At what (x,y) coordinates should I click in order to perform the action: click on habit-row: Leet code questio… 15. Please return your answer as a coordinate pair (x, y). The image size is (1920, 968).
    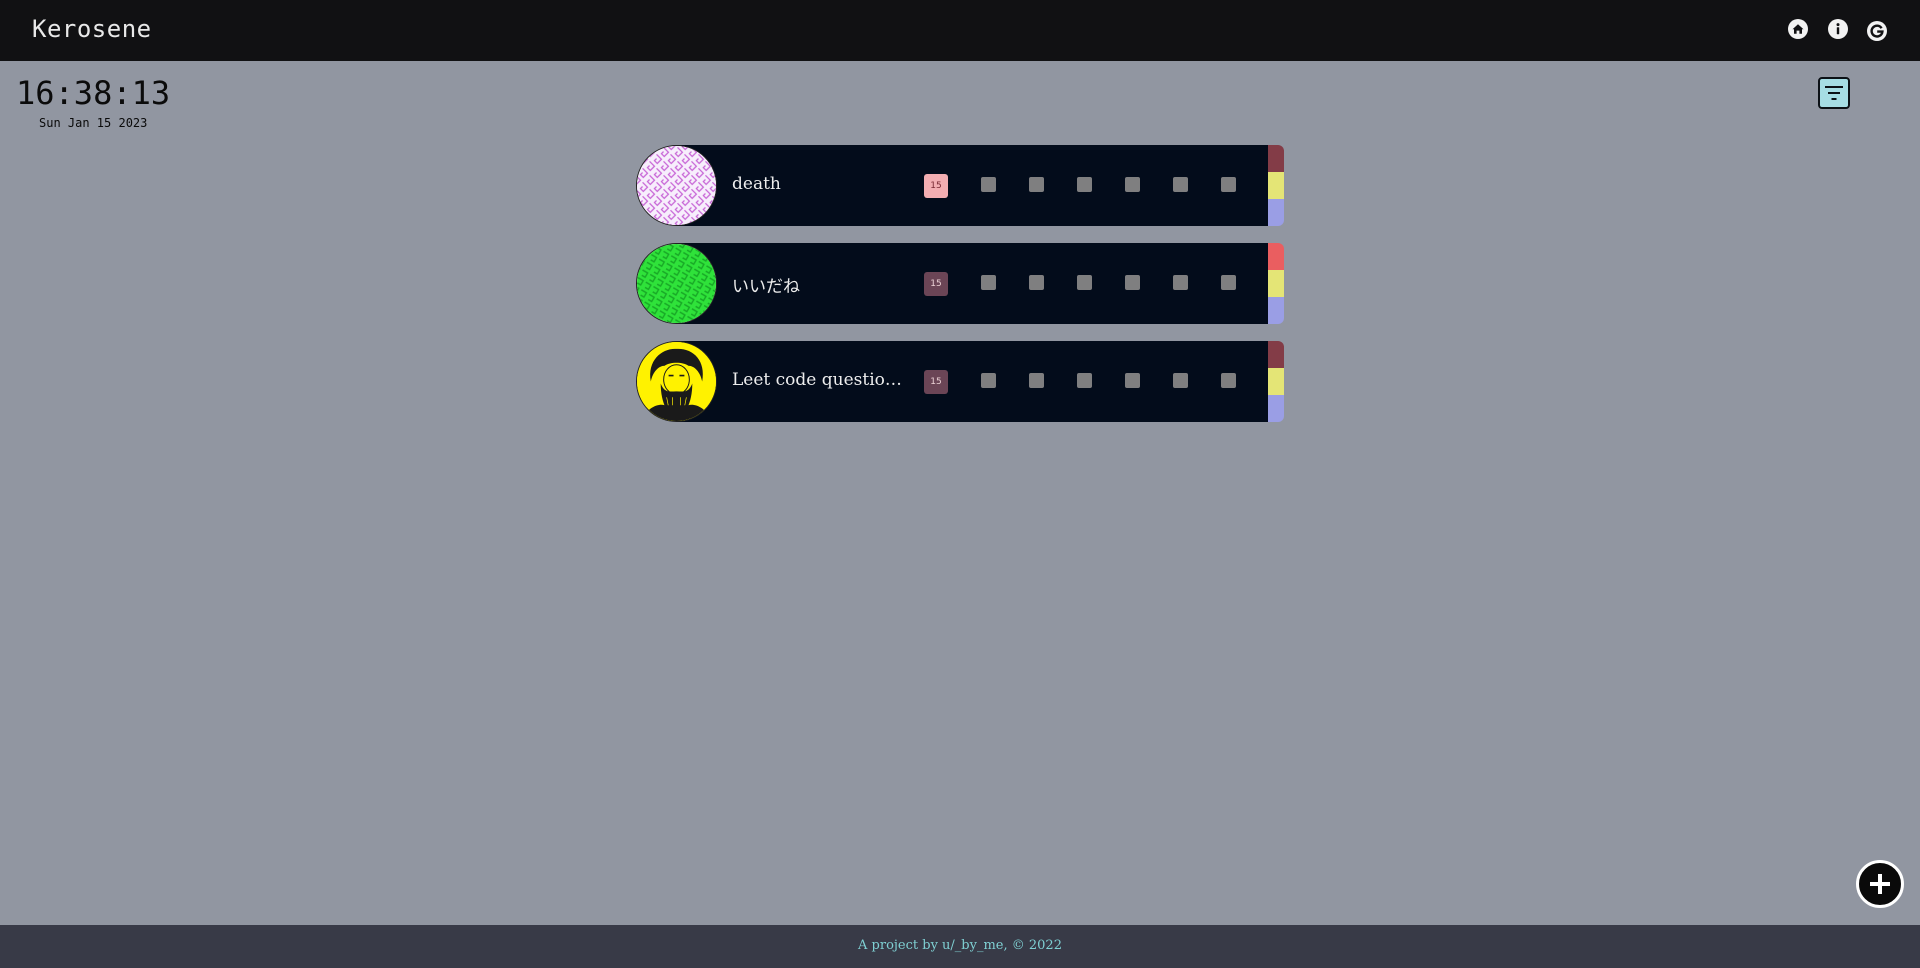
    Looking at the image, I should click on (960, 381).